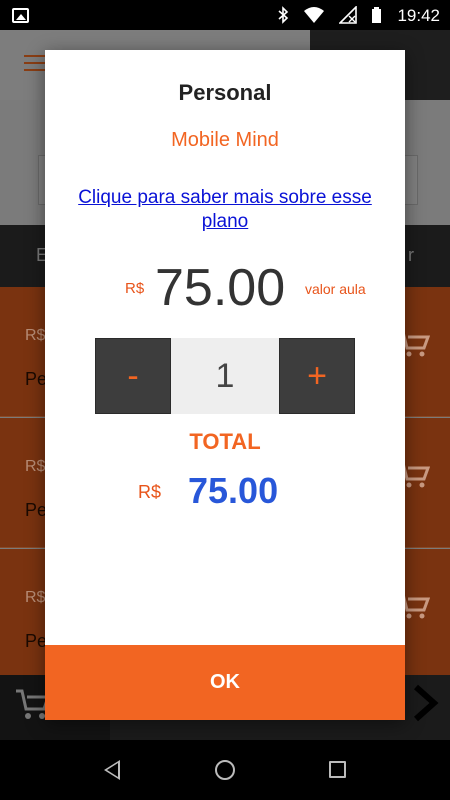 The width and height of the screenshot is (450, 800). I want to click on unit-price: R$ 75.00 valor aula, so click(225, 288).